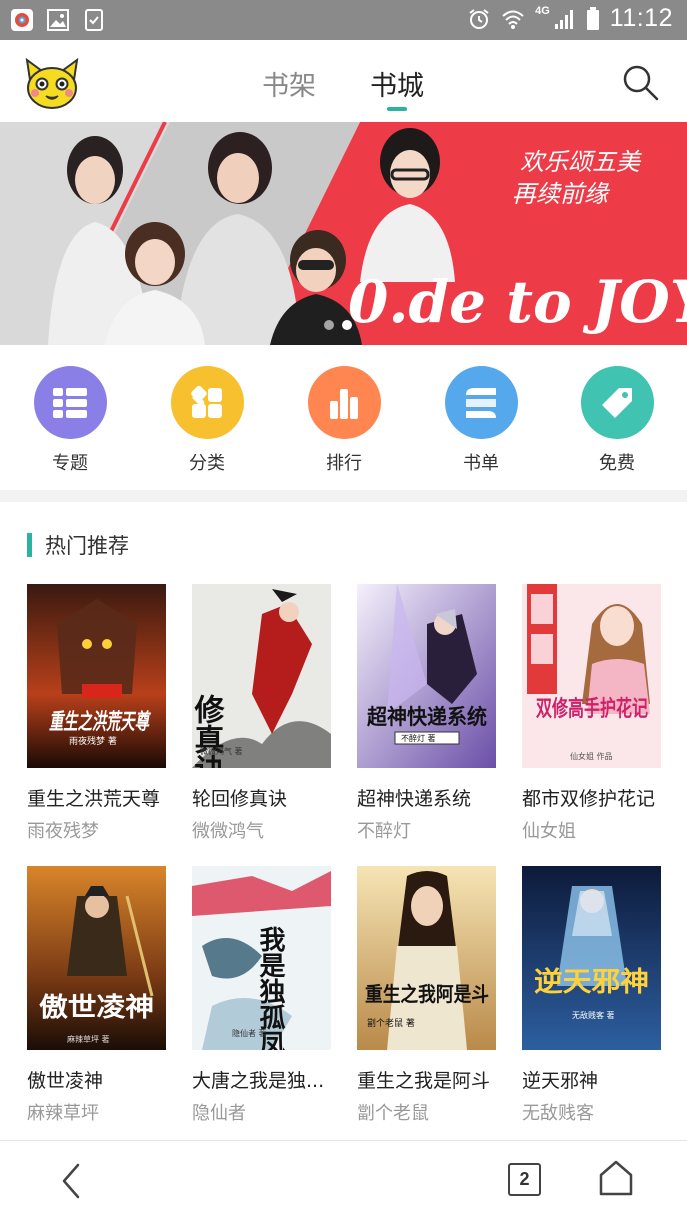 The image size is (687, 1218). What do you see at coordinates (344, 402) in the screenshot?
I see `ranking-bars-icon` at bounding box center [344, 402].